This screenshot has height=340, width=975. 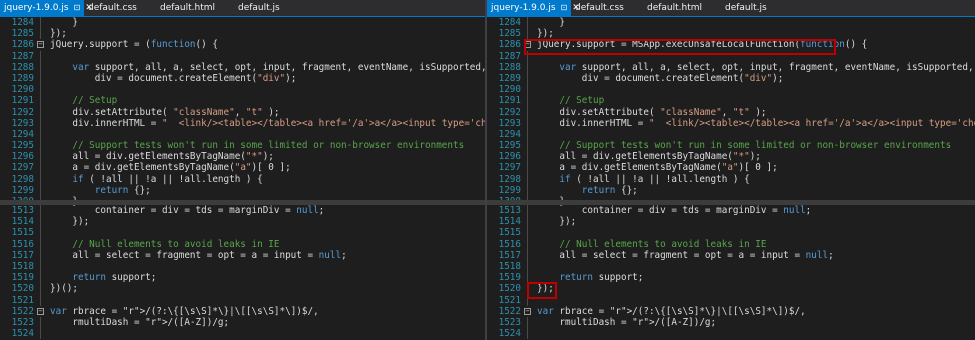 I want to click on code-line: 1520});, so click(x=731, y=289).